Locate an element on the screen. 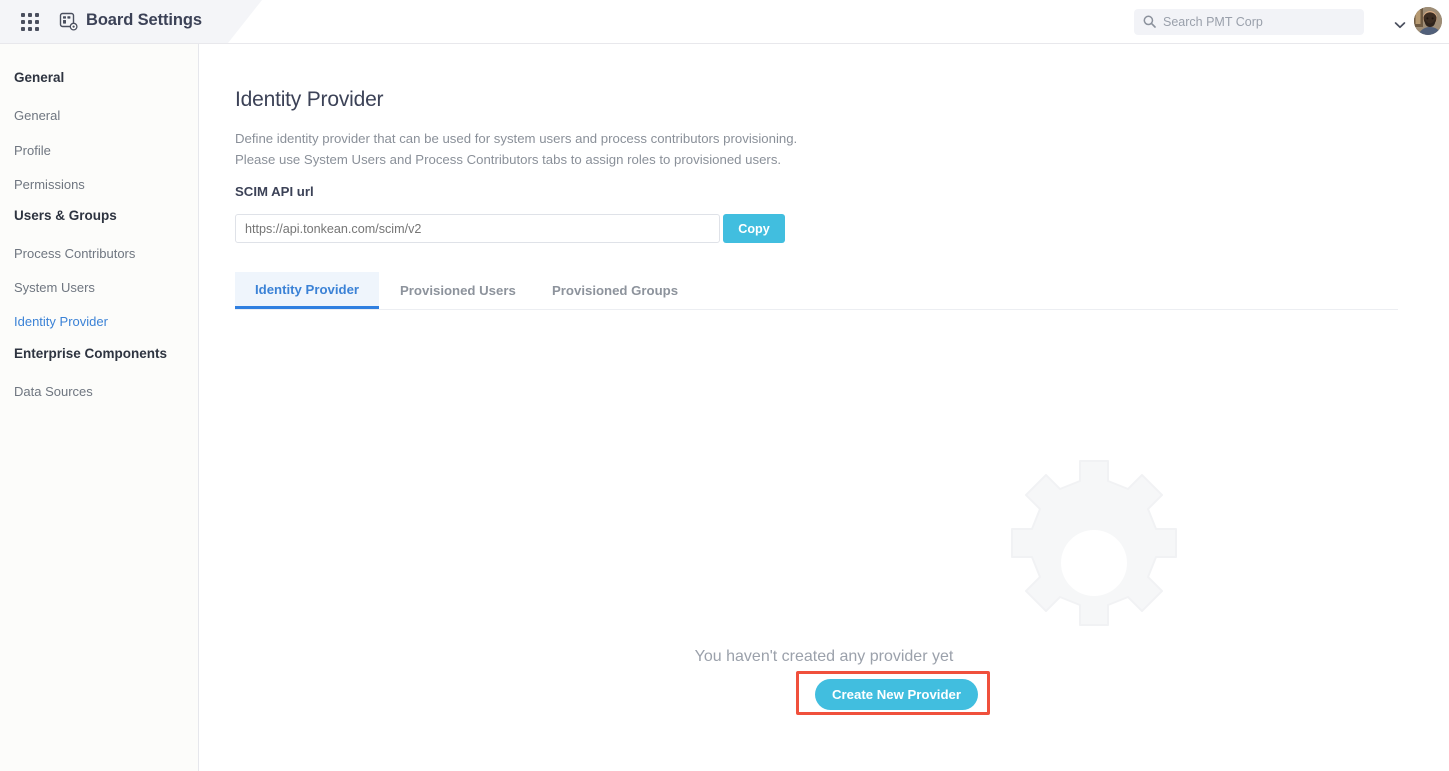 Image resolution: width=1449 pixels, height=771 pixels. sidebar-item-profile: Profile is located at coordinates (32, 150).